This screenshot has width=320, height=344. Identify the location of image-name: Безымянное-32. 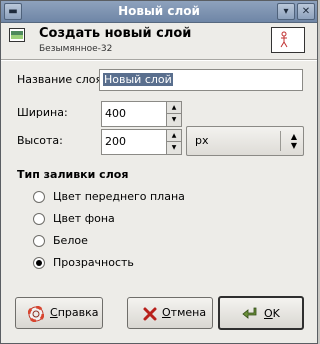
(76, 49).